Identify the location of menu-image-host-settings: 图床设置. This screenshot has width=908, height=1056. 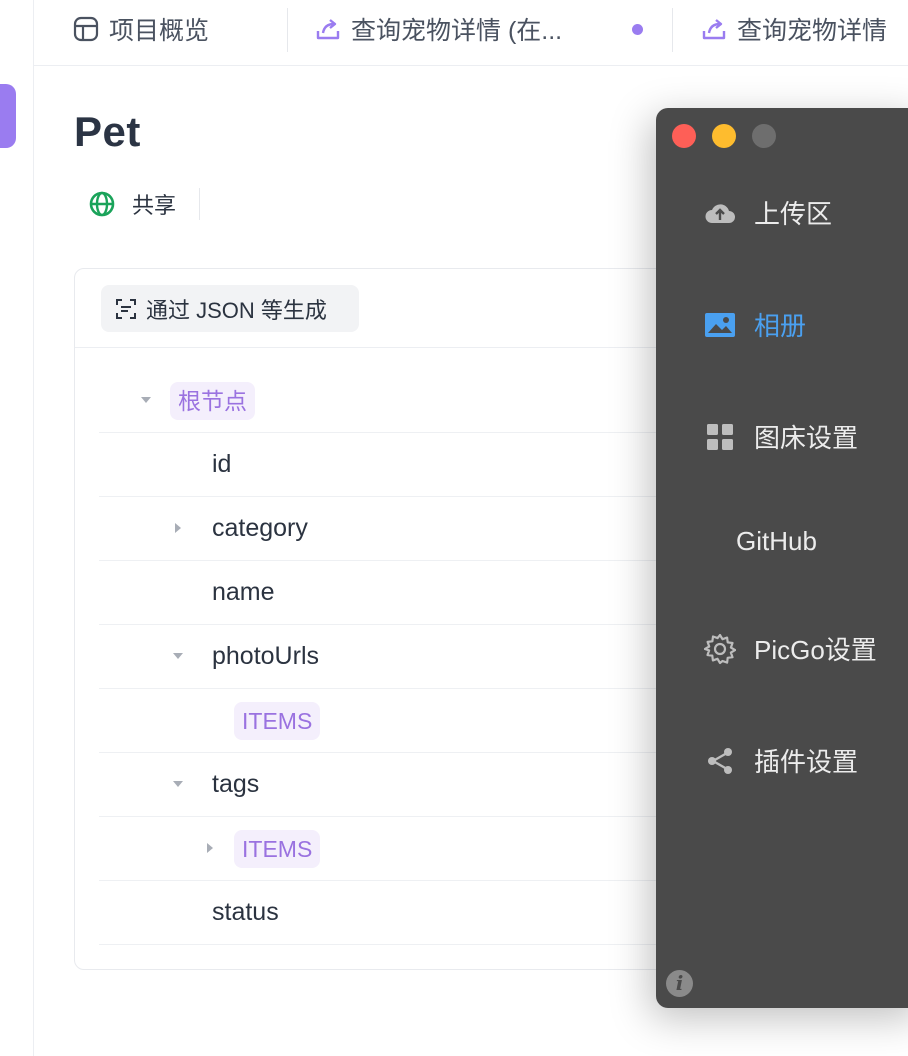
(781, 436).